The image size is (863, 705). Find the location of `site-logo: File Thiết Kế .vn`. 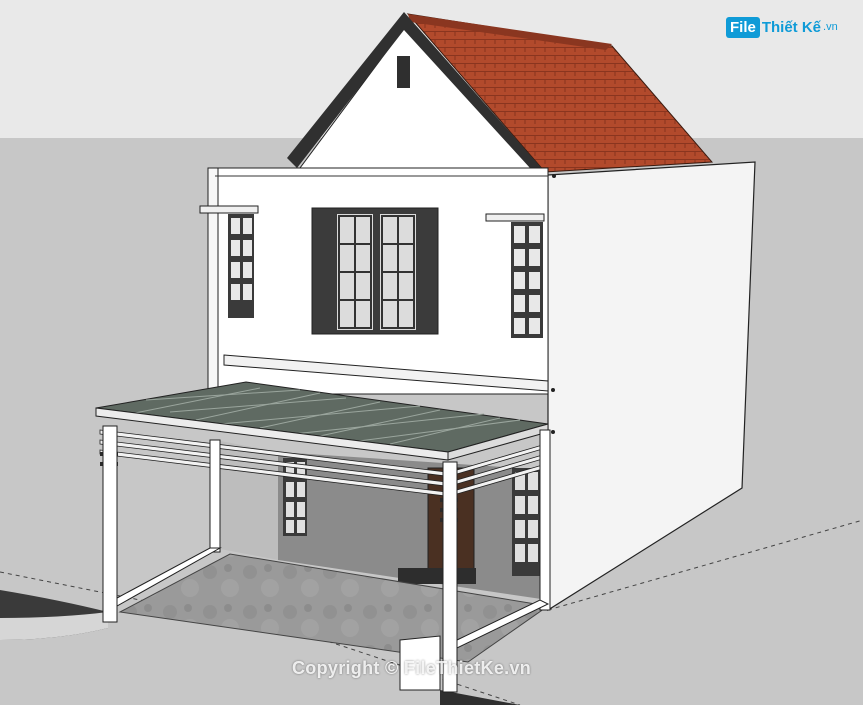

site-logo: File Thiết Kế .vn is located at coordinates (782, 27).